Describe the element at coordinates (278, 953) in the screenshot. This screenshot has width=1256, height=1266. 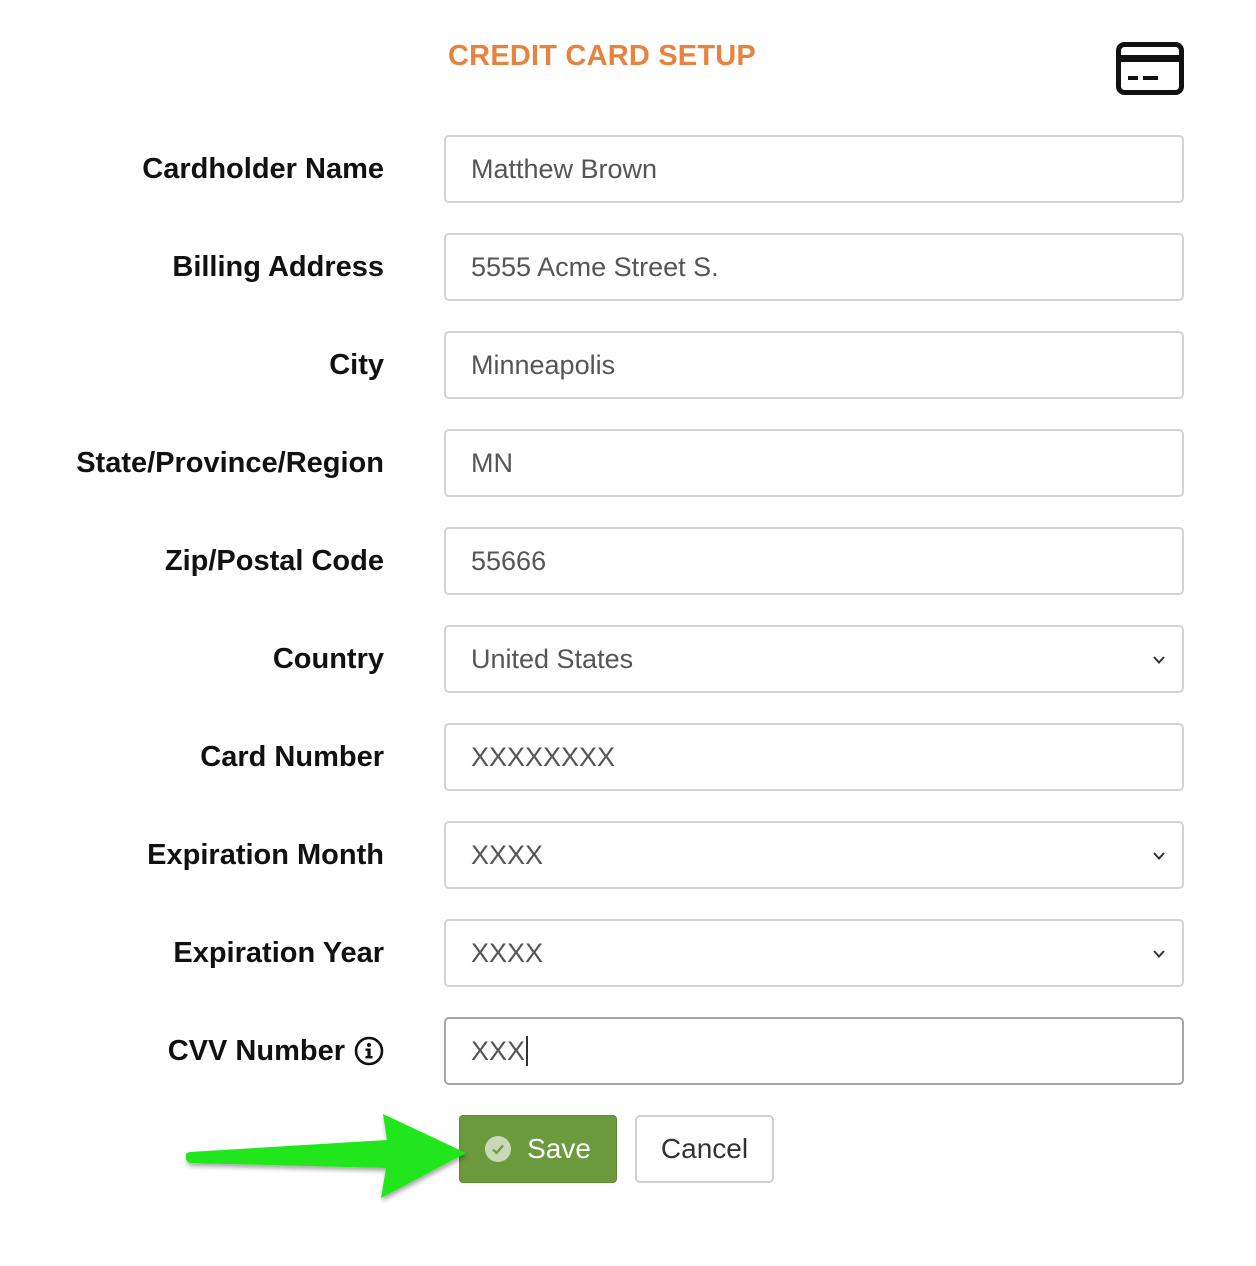
I see `exp-year-label: Expiration Year` at that location.